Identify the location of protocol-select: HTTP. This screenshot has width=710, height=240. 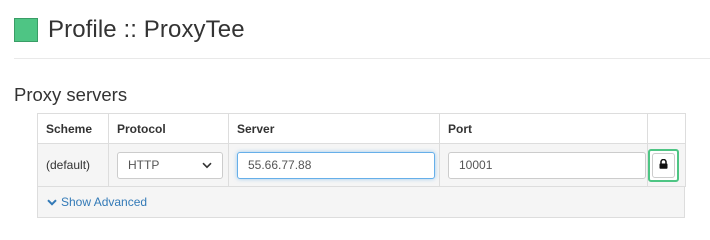
(170, 165).